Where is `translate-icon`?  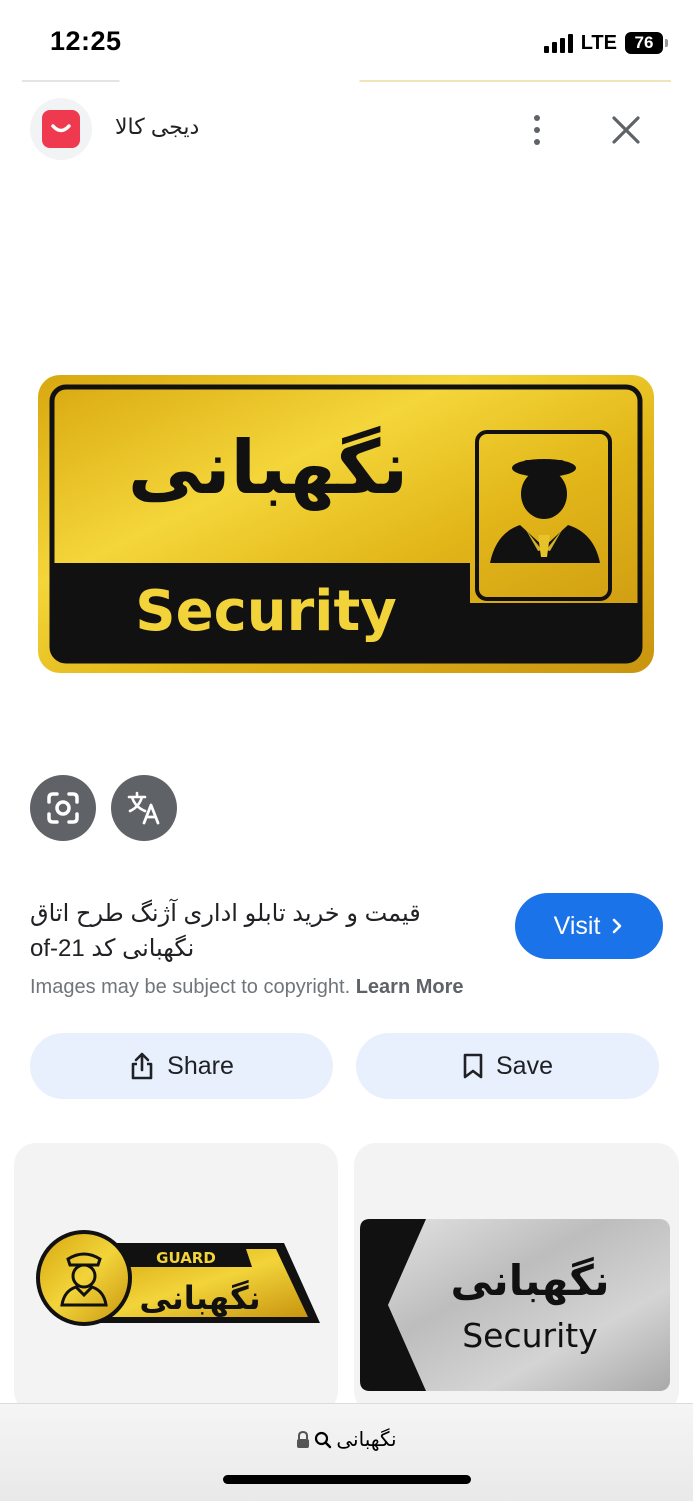
translate-icon is located at coordinates (144, 808).